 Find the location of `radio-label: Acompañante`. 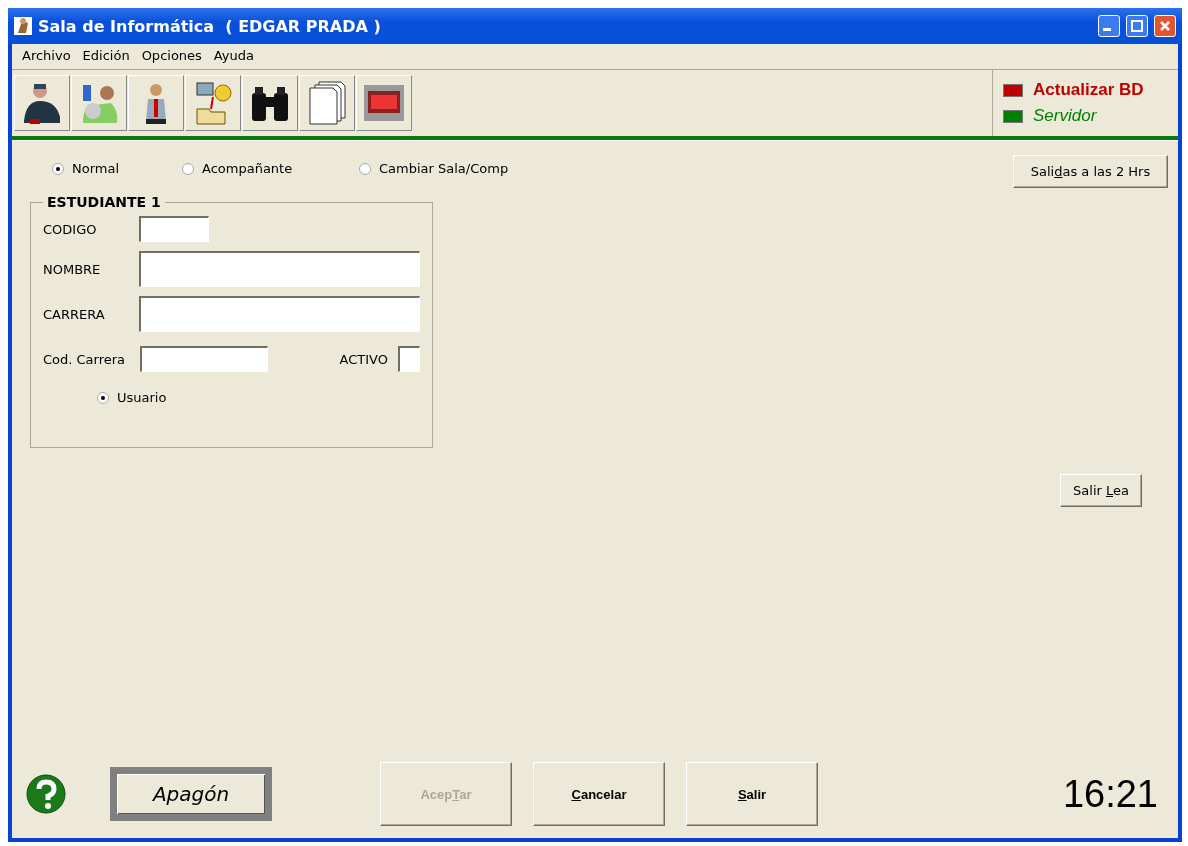

radio-label: Acompañante is located at coordinates (247, 168).